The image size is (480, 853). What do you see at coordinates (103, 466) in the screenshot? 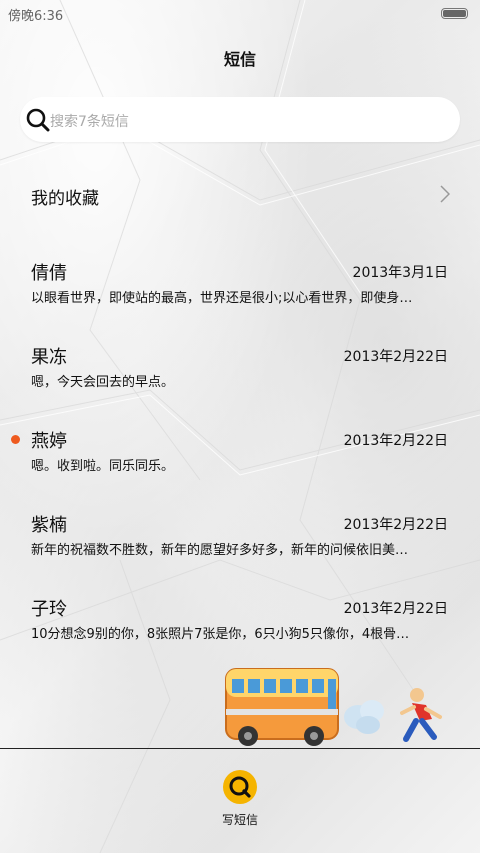
I see `message-preview: 嗯。收到啦。同乐同乐。` at bounding box center [103, 466].